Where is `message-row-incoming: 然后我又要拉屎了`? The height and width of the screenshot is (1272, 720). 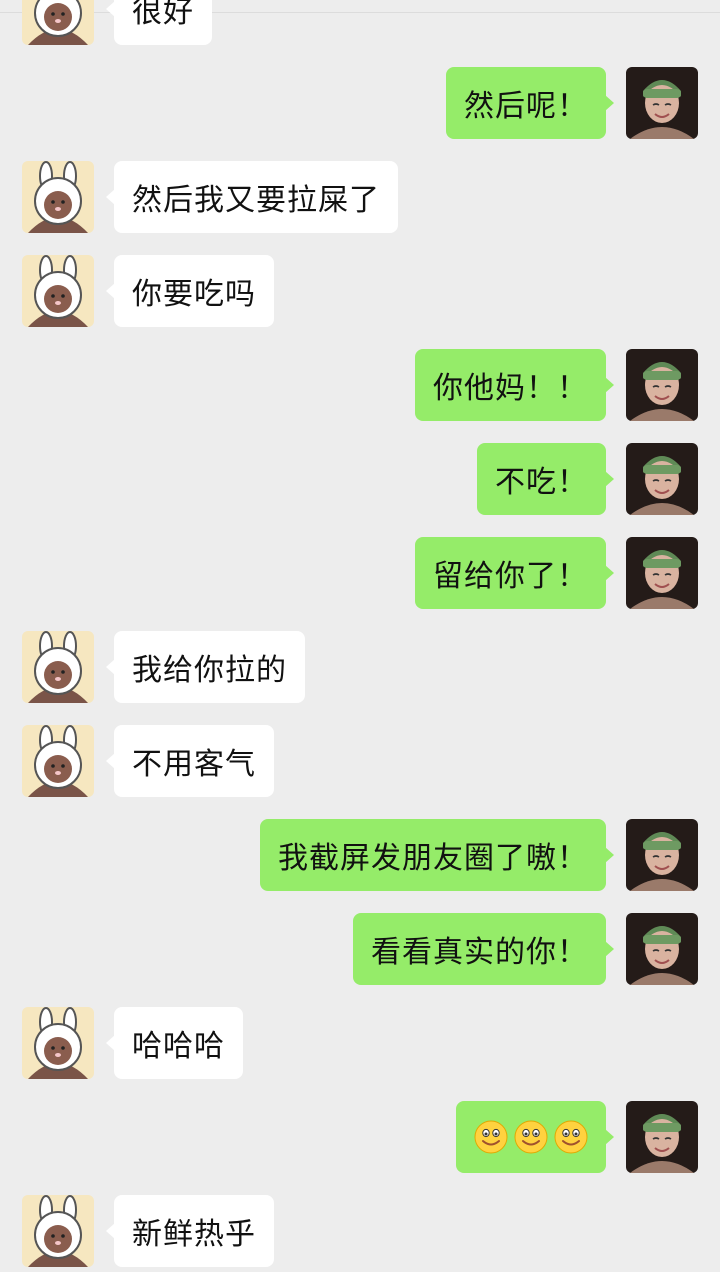
message-row-incoming: 然后我又要拉屎了 is located at coordinates (360, 197).